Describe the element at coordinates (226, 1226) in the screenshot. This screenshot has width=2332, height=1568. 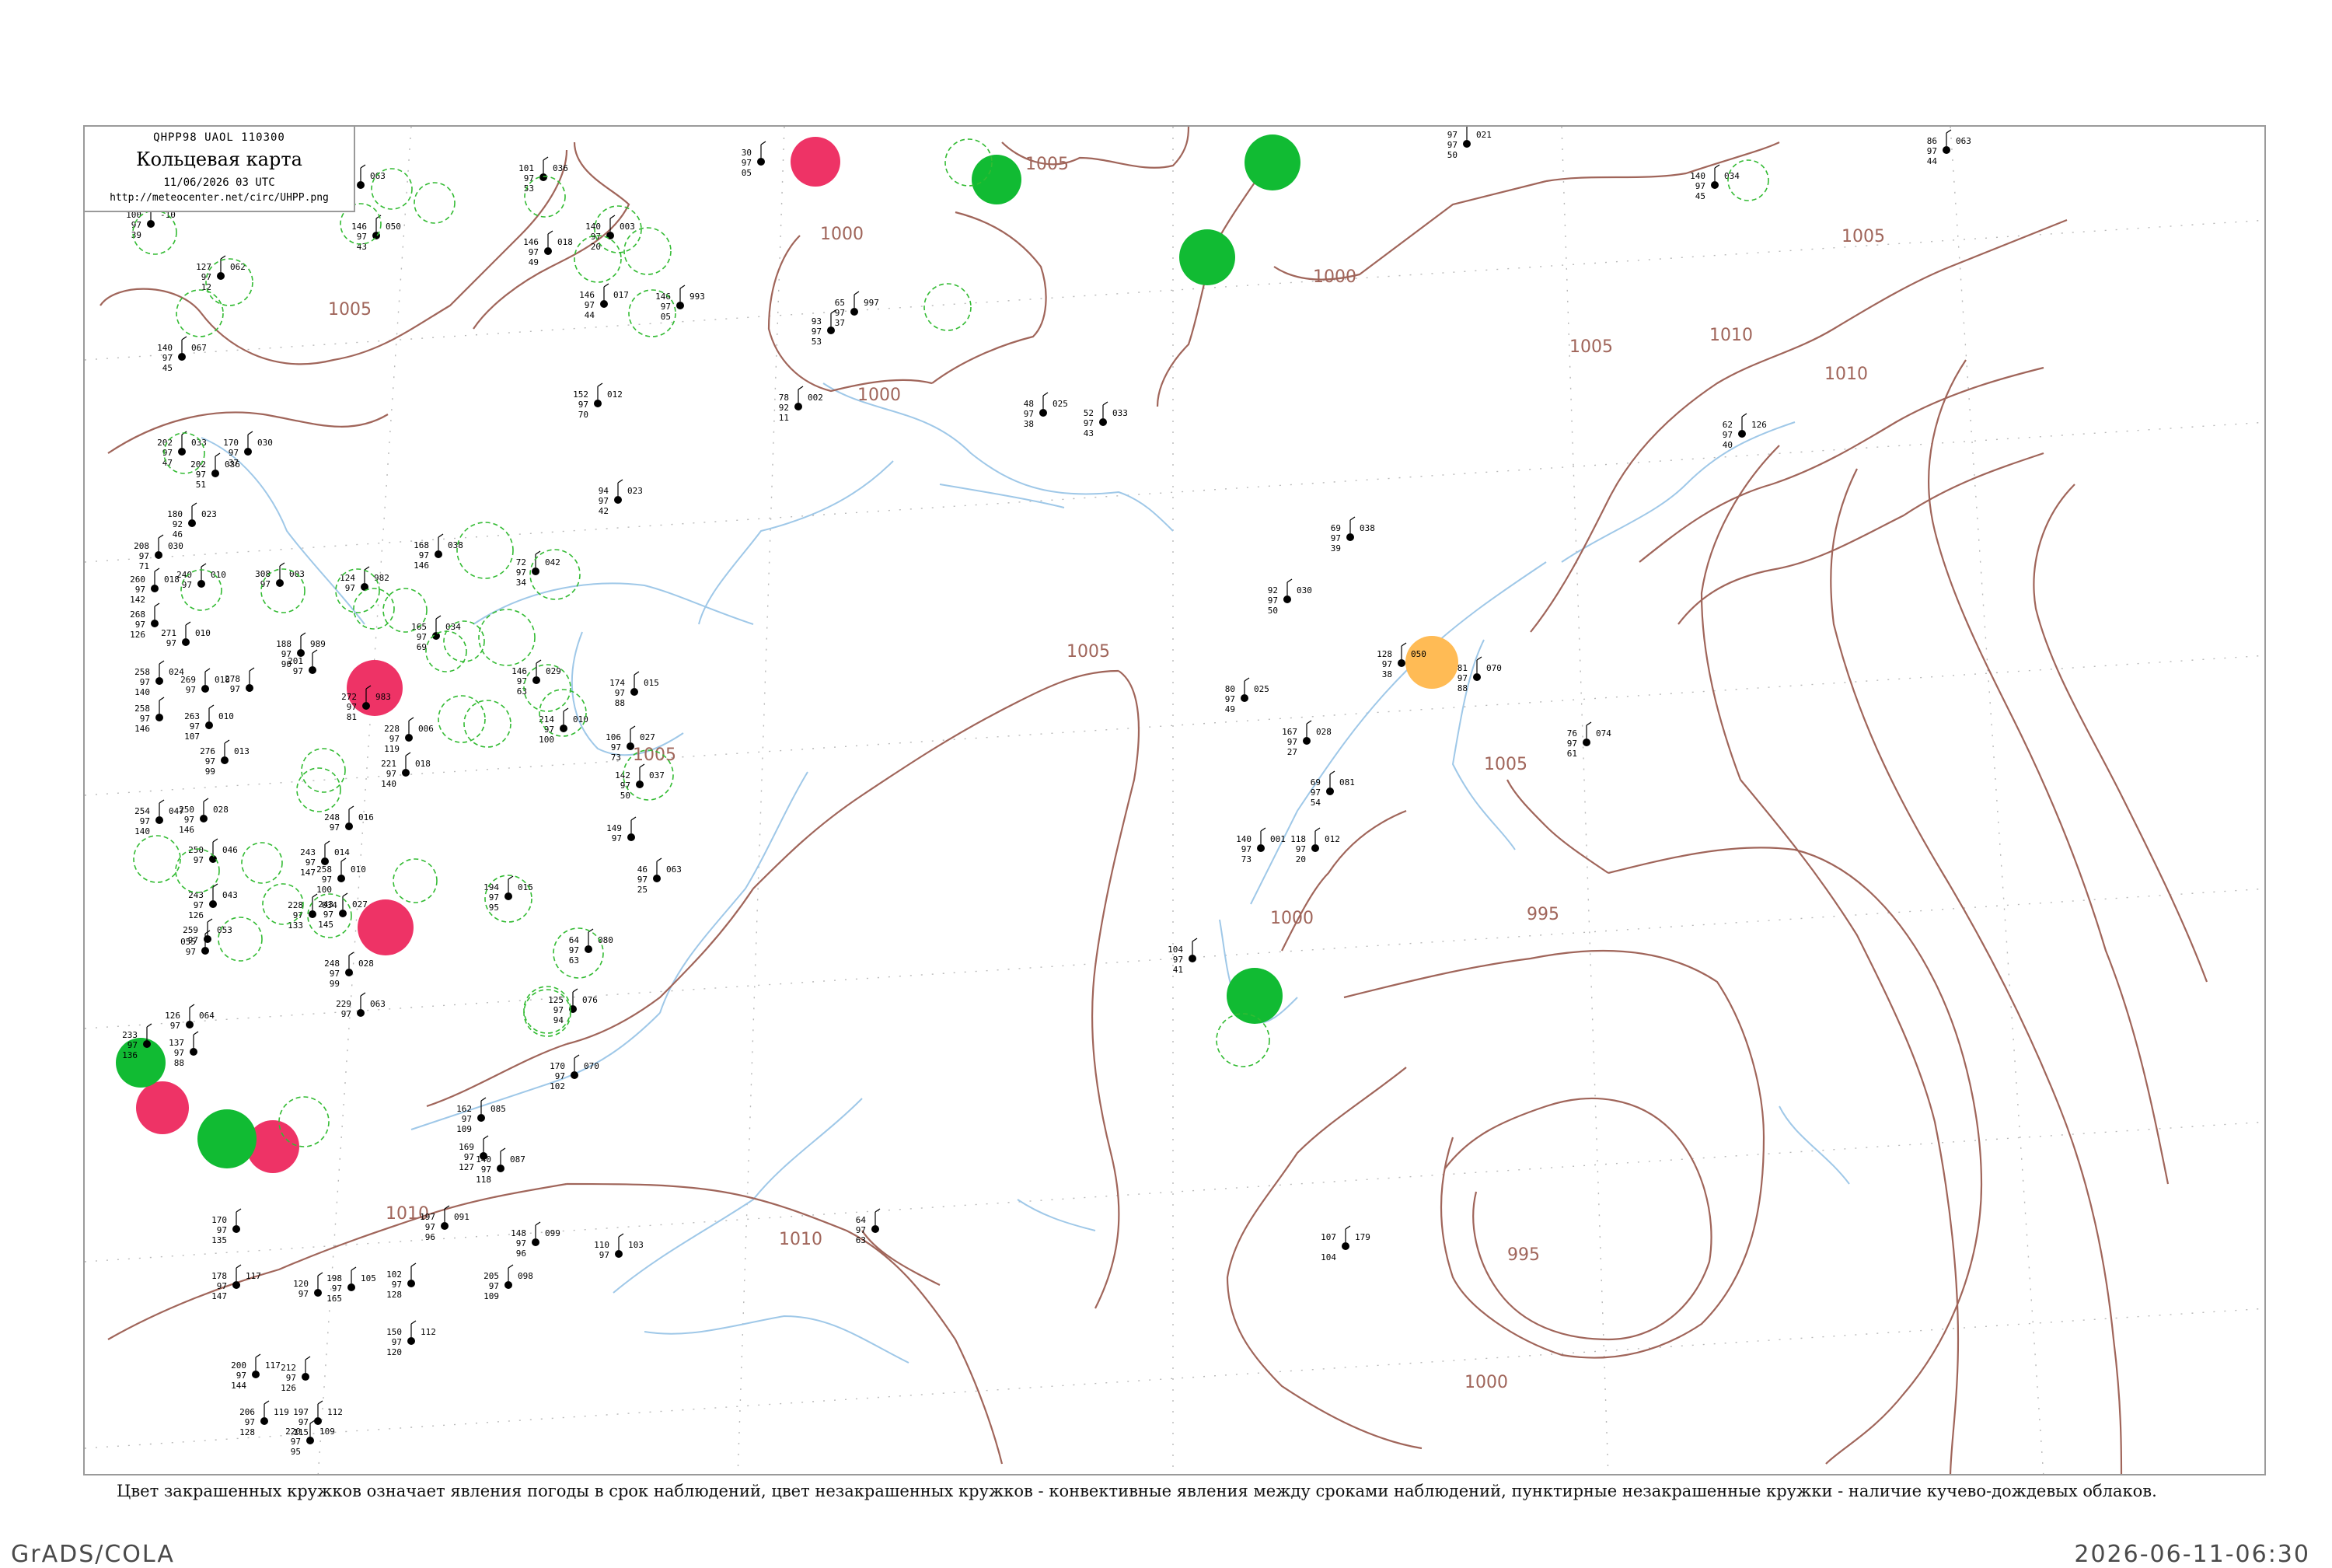
I see `station-plot: 17097135` at that location.